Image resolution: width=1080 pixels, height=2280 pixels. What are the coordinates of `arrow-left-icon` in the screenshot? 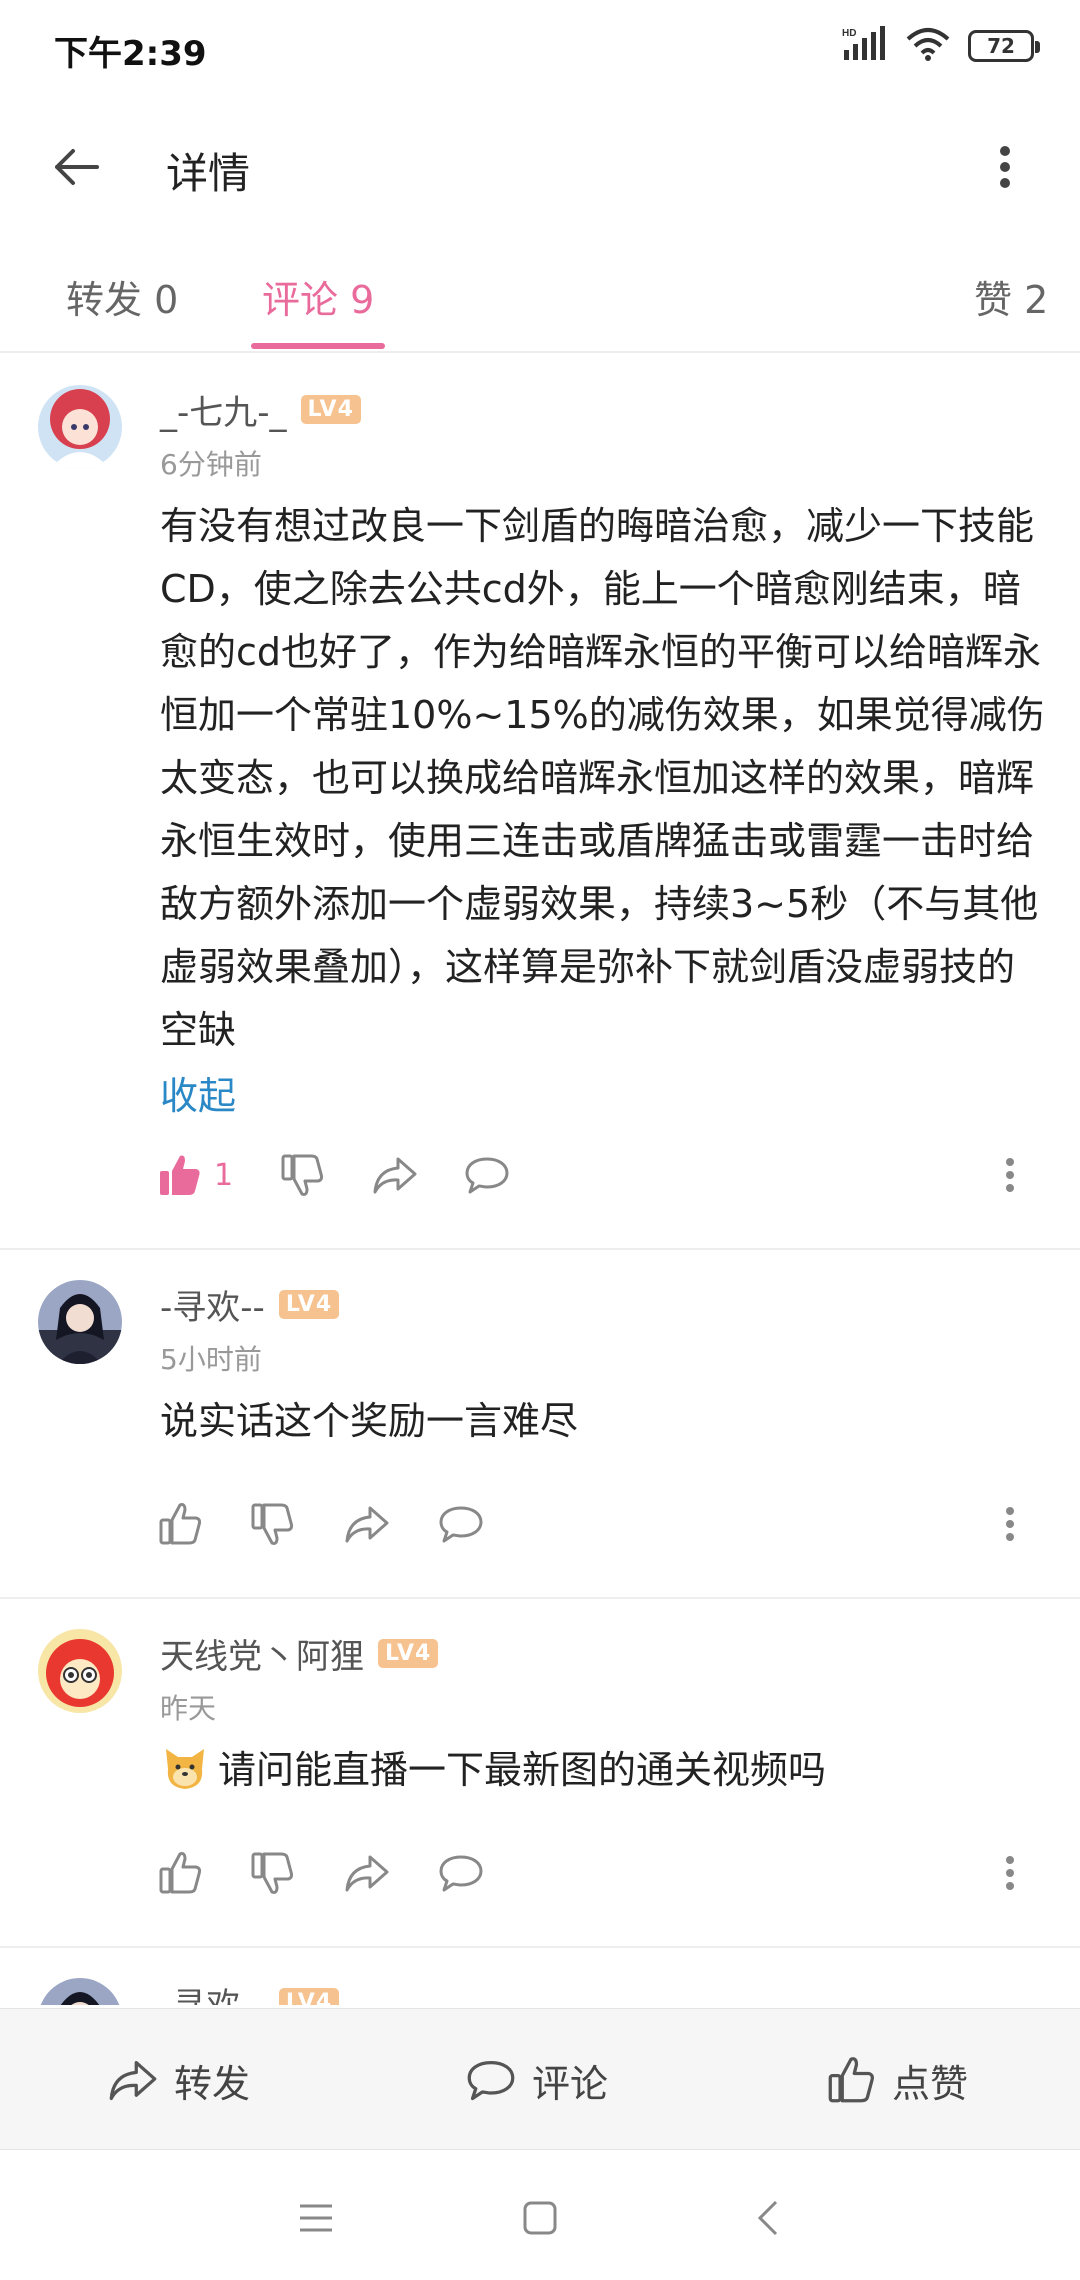 It's located at (77, 167).